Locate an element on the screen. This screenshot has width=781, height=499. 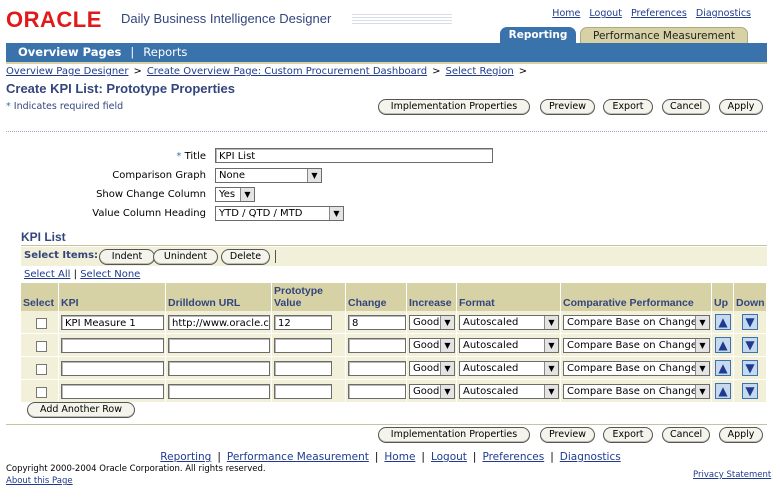
preview-button-bottom: Preview is located at coordinates (567, 435).